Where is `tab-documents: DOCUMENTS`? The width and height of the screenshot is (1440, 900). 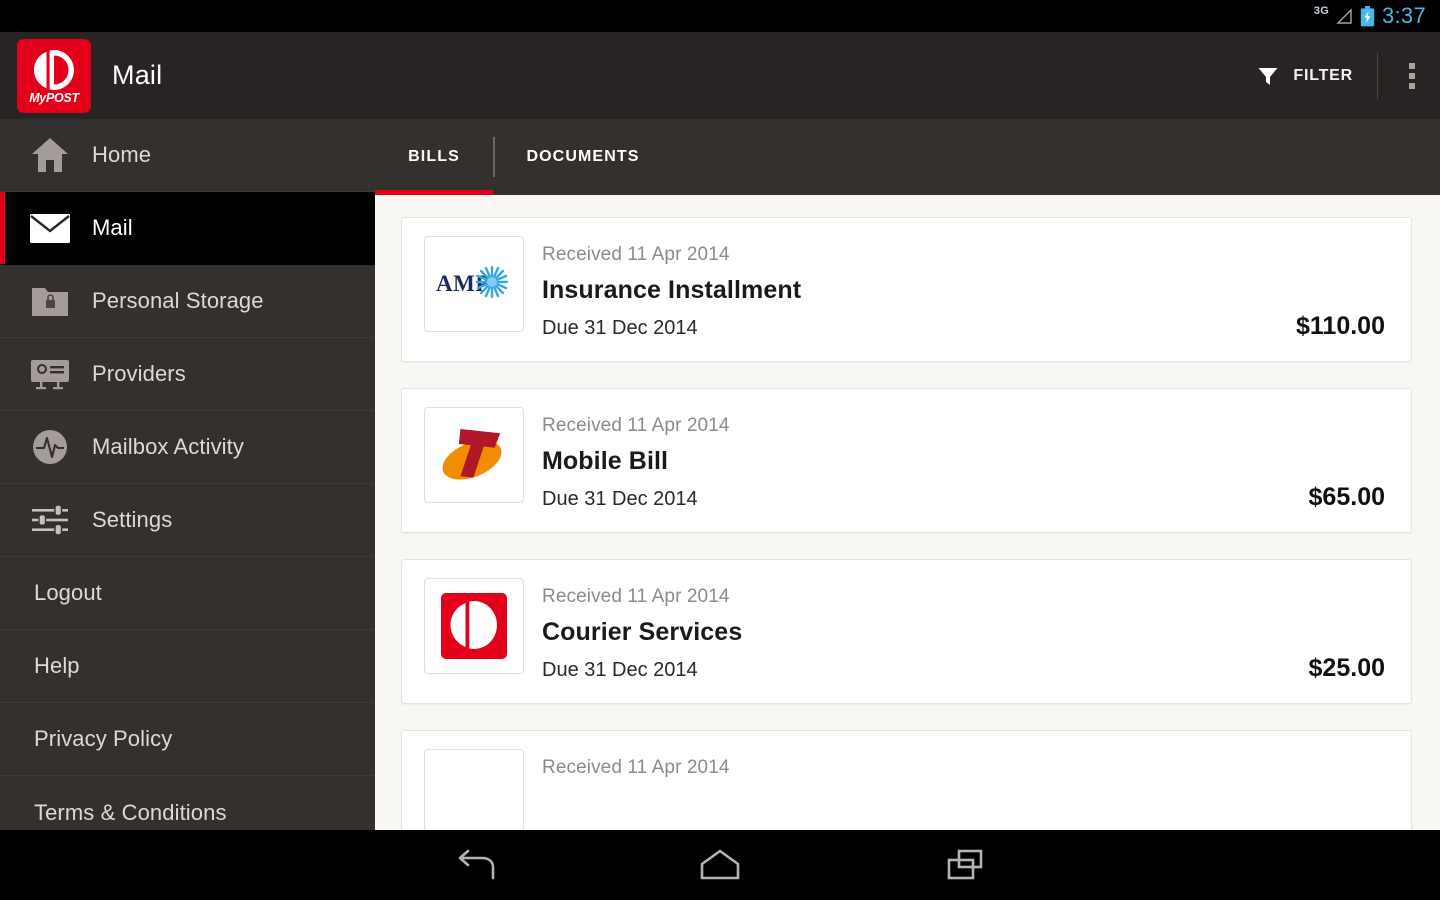
tab-documents: DOCUMENTS is located at coordinates (583, 157).